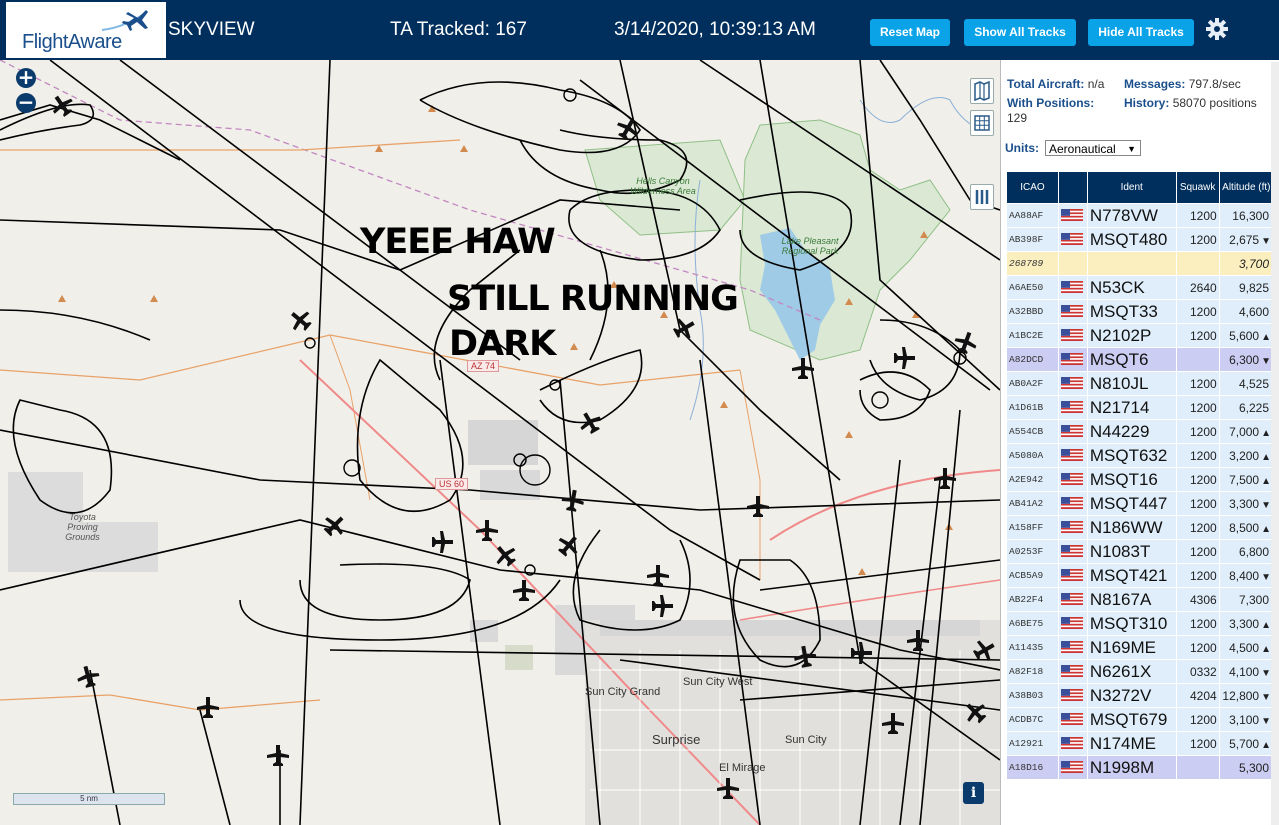 This screenshot has width=1279, height=825. Describe the element at coordinates (1141, 32) in the screenshot. I see `hide-all-tracks-button: Hide All Tracks` at that location.